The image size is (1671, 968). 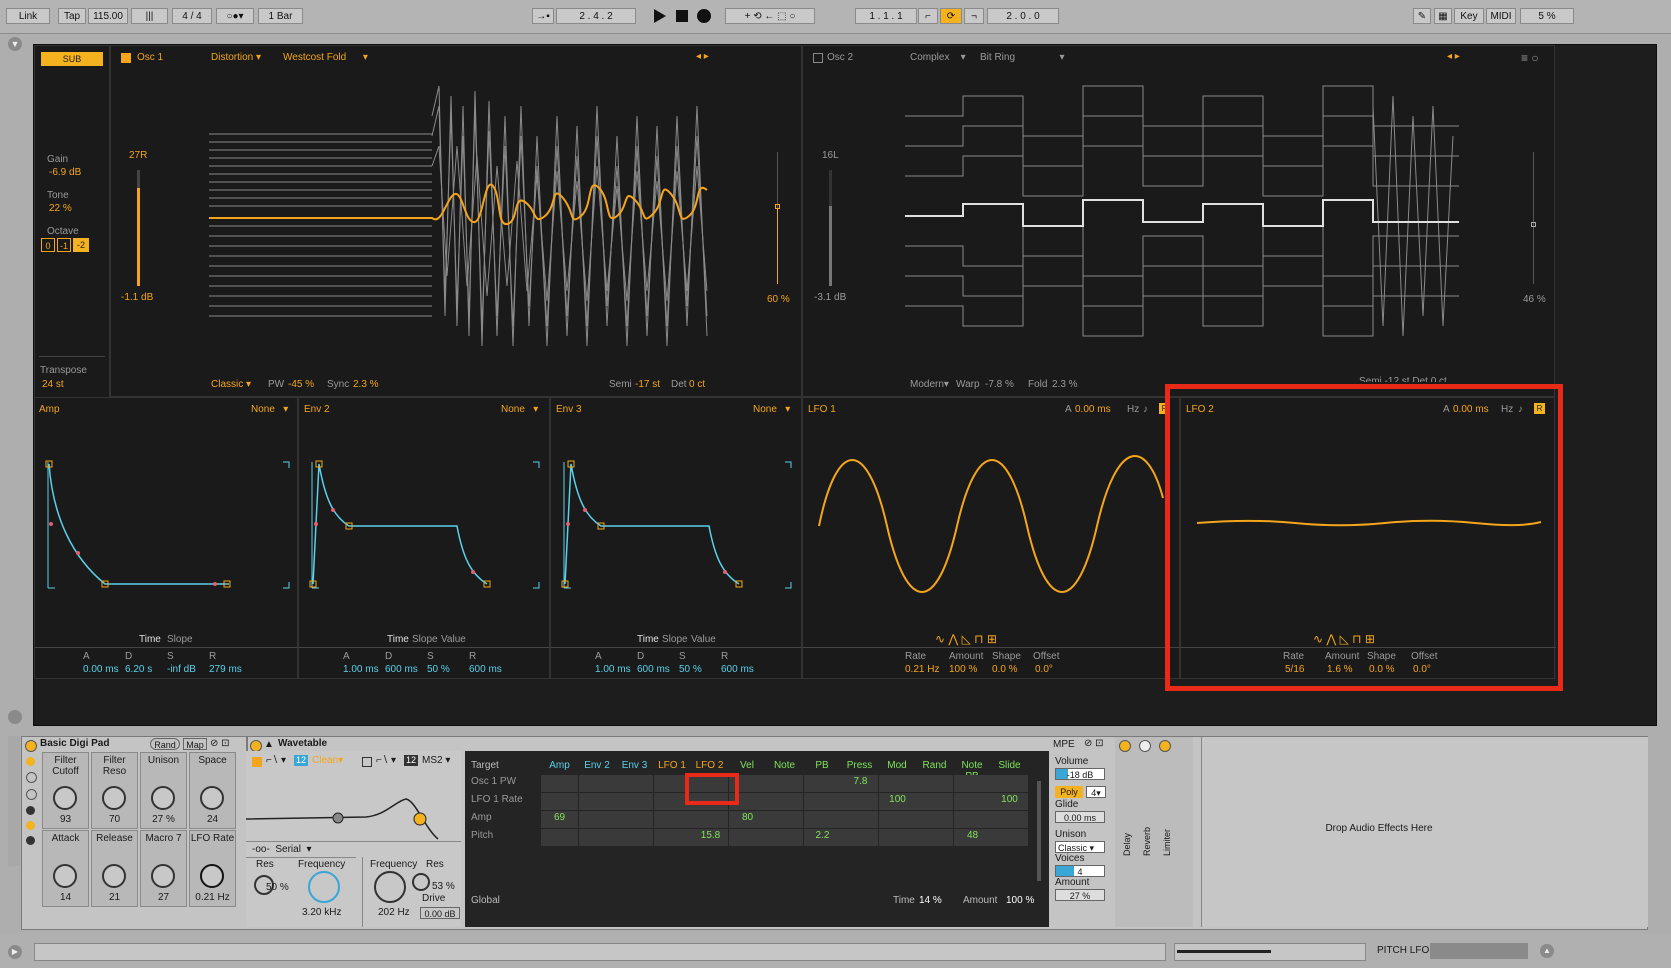 What do you see at coordinates (366, 384) in the screenshot?
I see `osc1-sync-value: 2.3 %` at bounding box center [366, 384].